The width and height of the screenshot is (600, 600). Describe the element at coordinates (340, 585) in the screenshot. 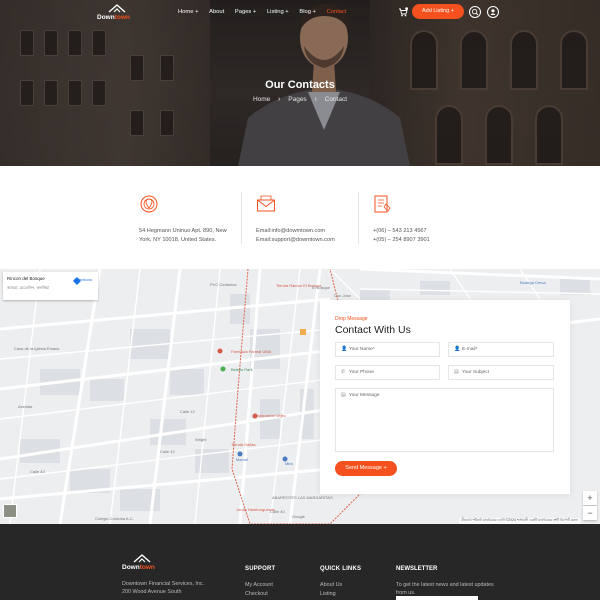

I see `footer-link-about-us: About Us` at that location.